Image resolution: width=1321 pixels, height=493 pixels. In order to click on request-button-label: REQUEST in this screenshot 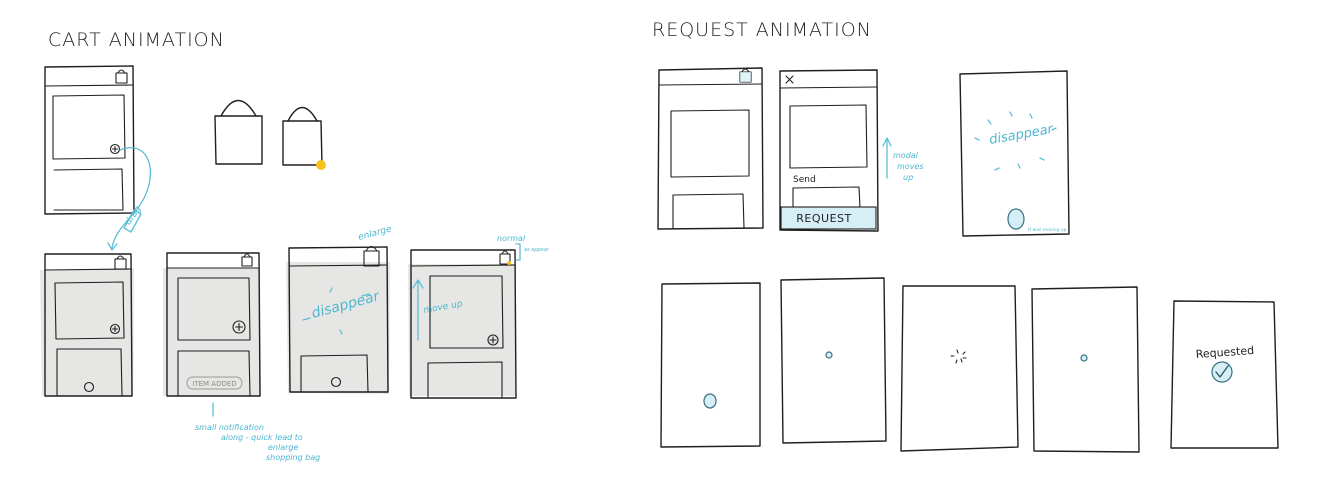, I will do `click(823, 218)`.